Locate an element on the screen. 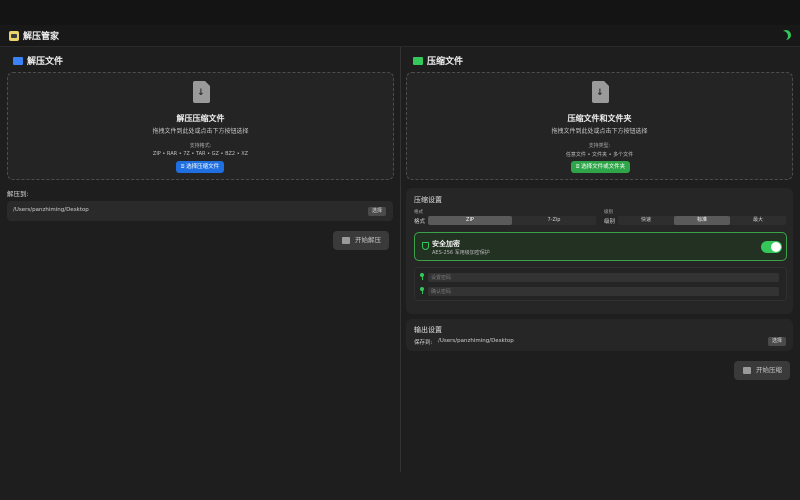 The image size is (800, 500). compress-section-title: 压缩文件 is located at coordinates (445, 62).